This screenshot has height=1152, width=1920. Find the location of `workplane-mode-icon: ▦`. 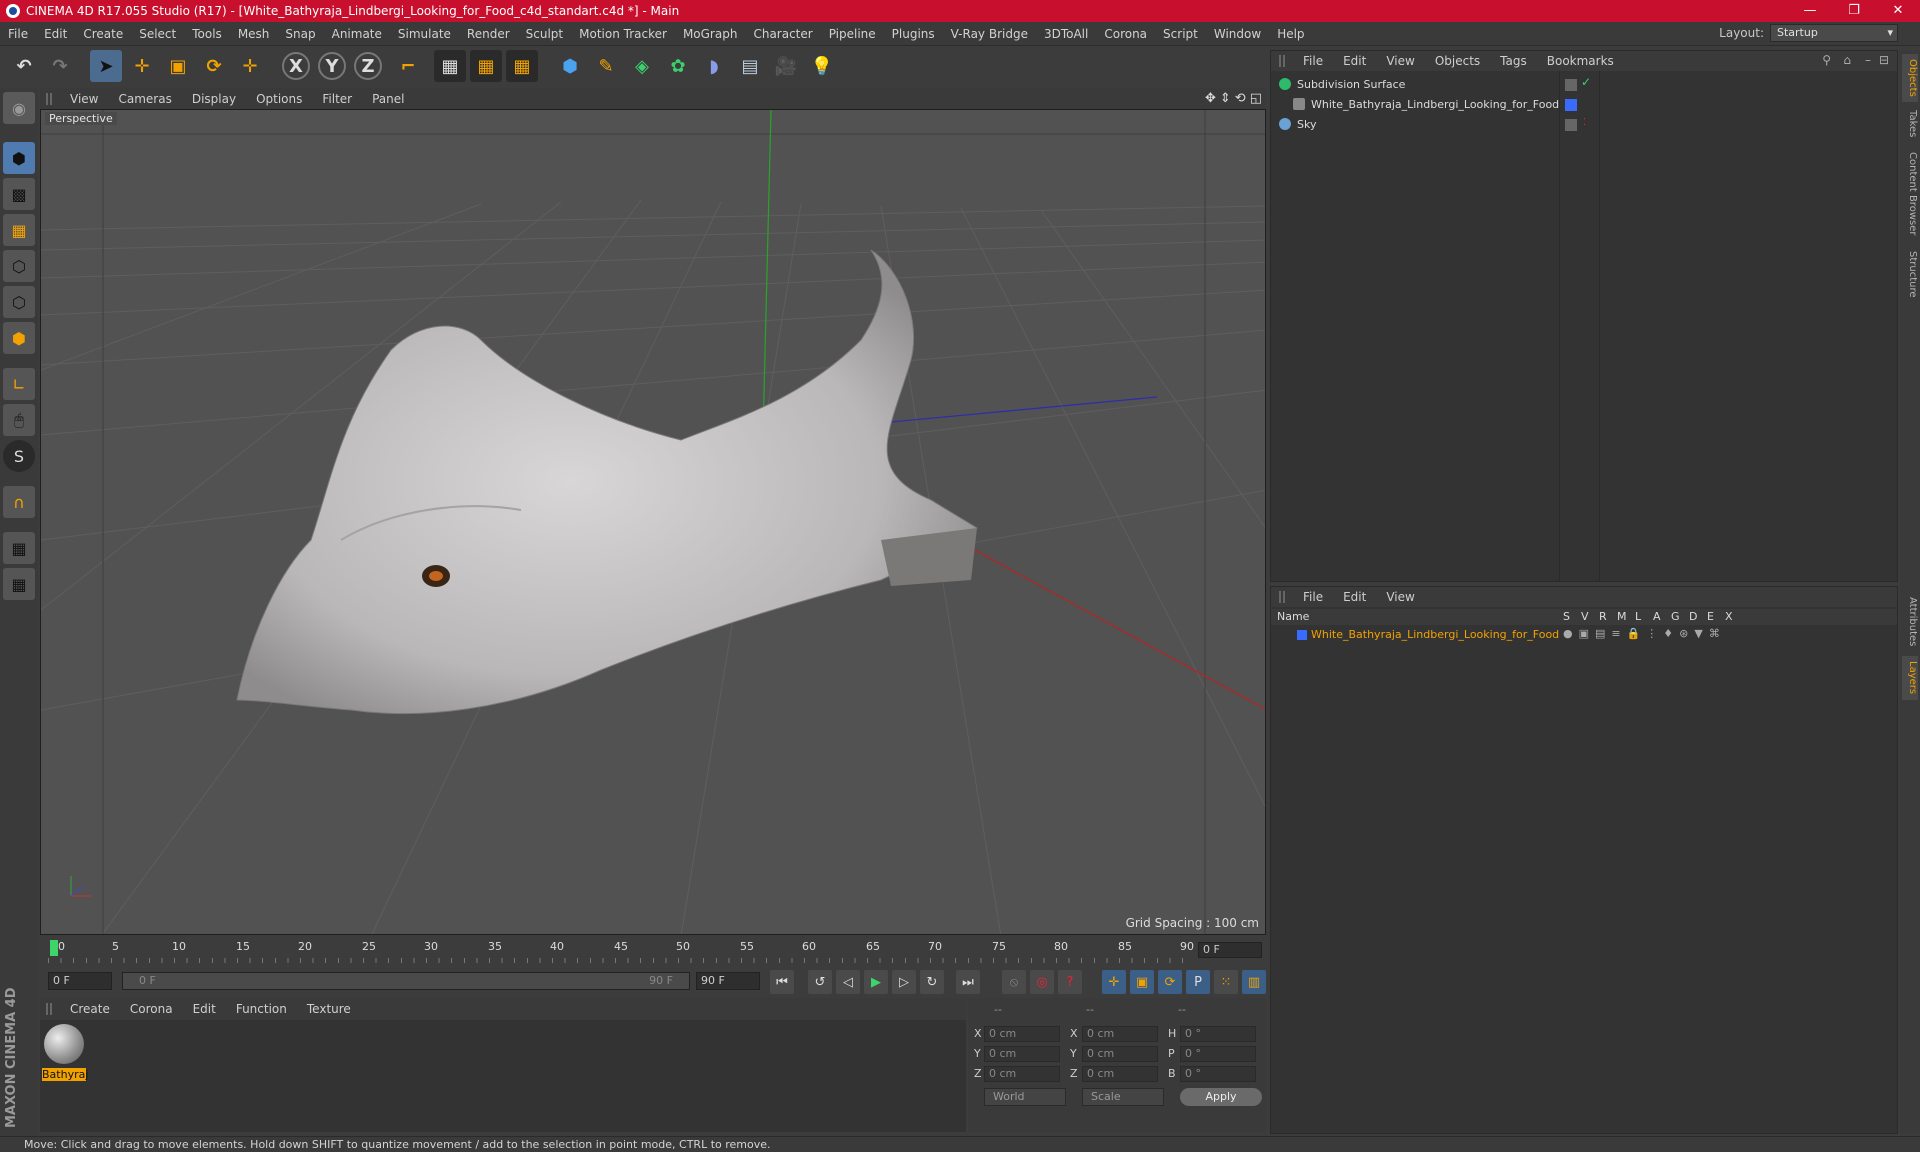

workplane-mode-icon: ▦ is located at coordinates (19, 230).